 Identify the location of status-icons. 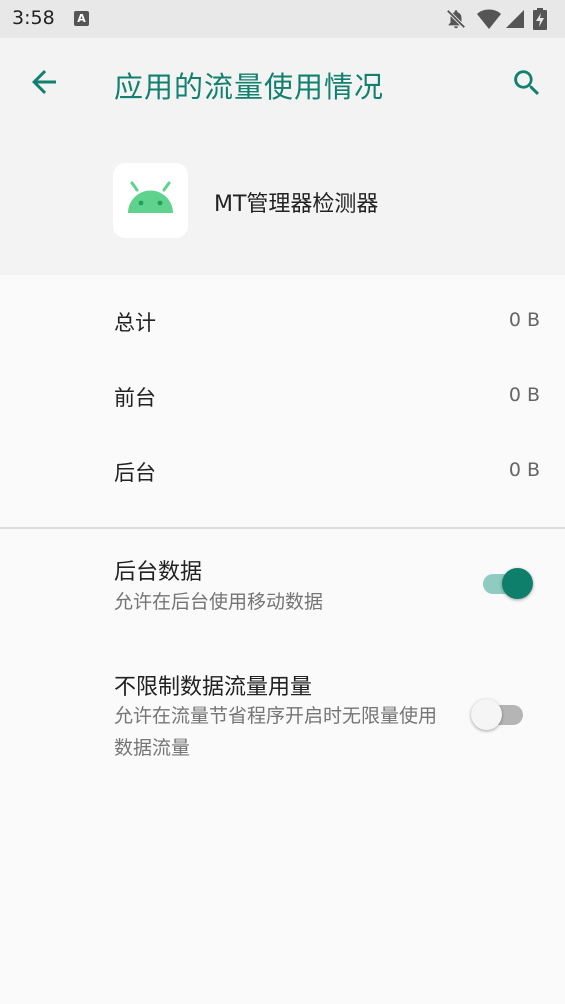
(500, 19).